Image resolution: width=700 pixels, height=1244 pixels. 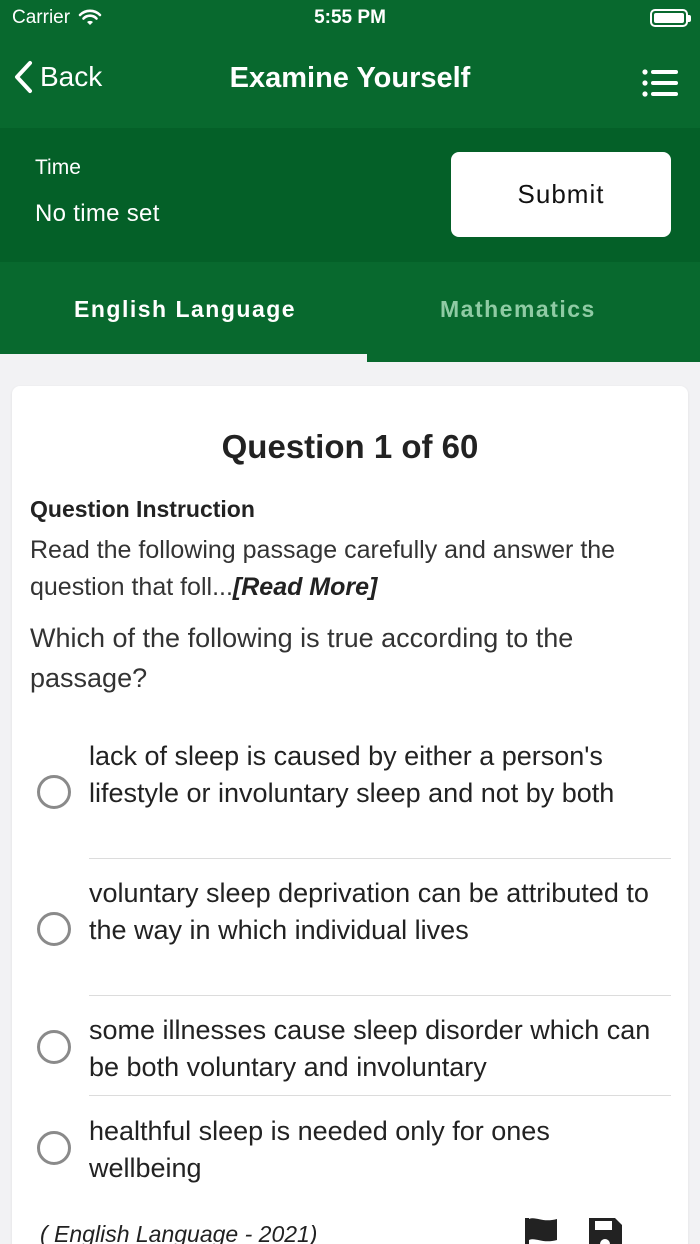 I want to click on submit-button: Submit, so click(x=561, y=194).